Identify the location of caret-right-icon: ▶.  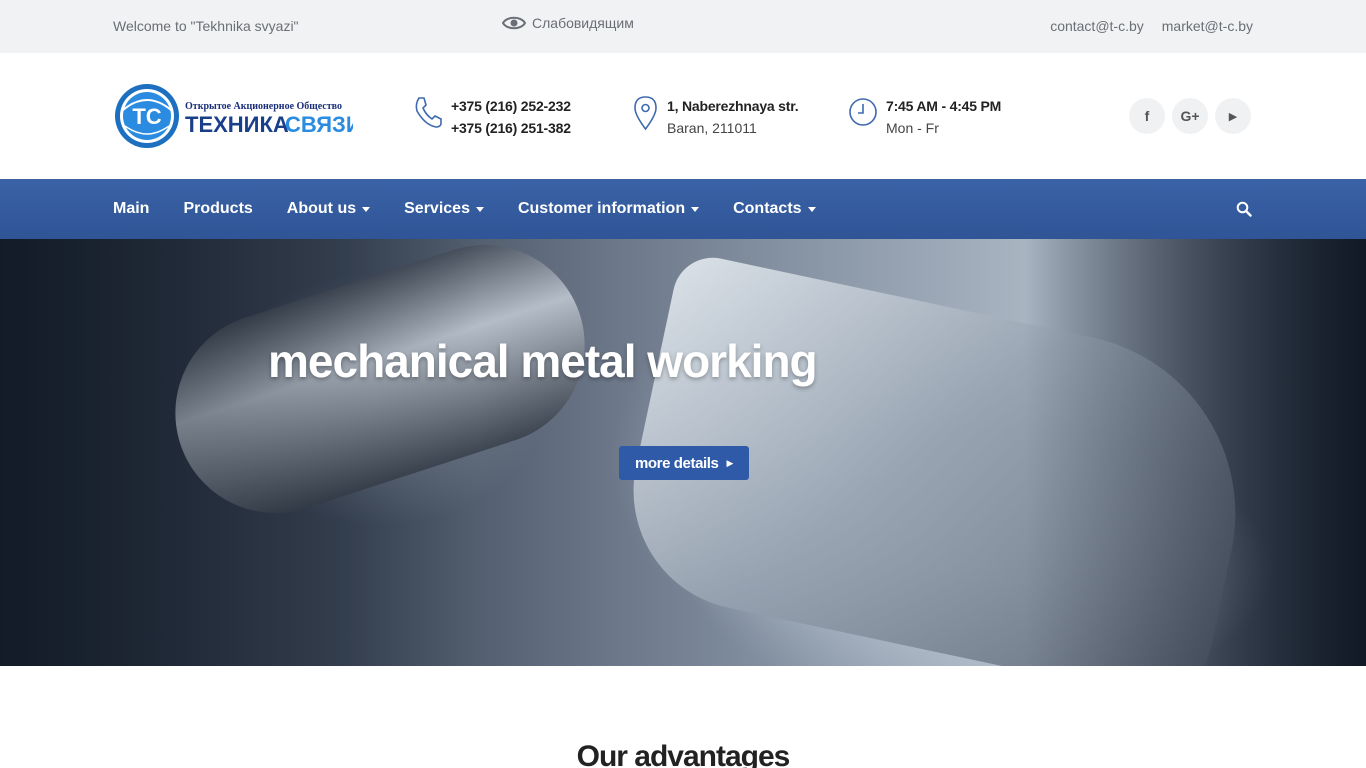
(730, 462).